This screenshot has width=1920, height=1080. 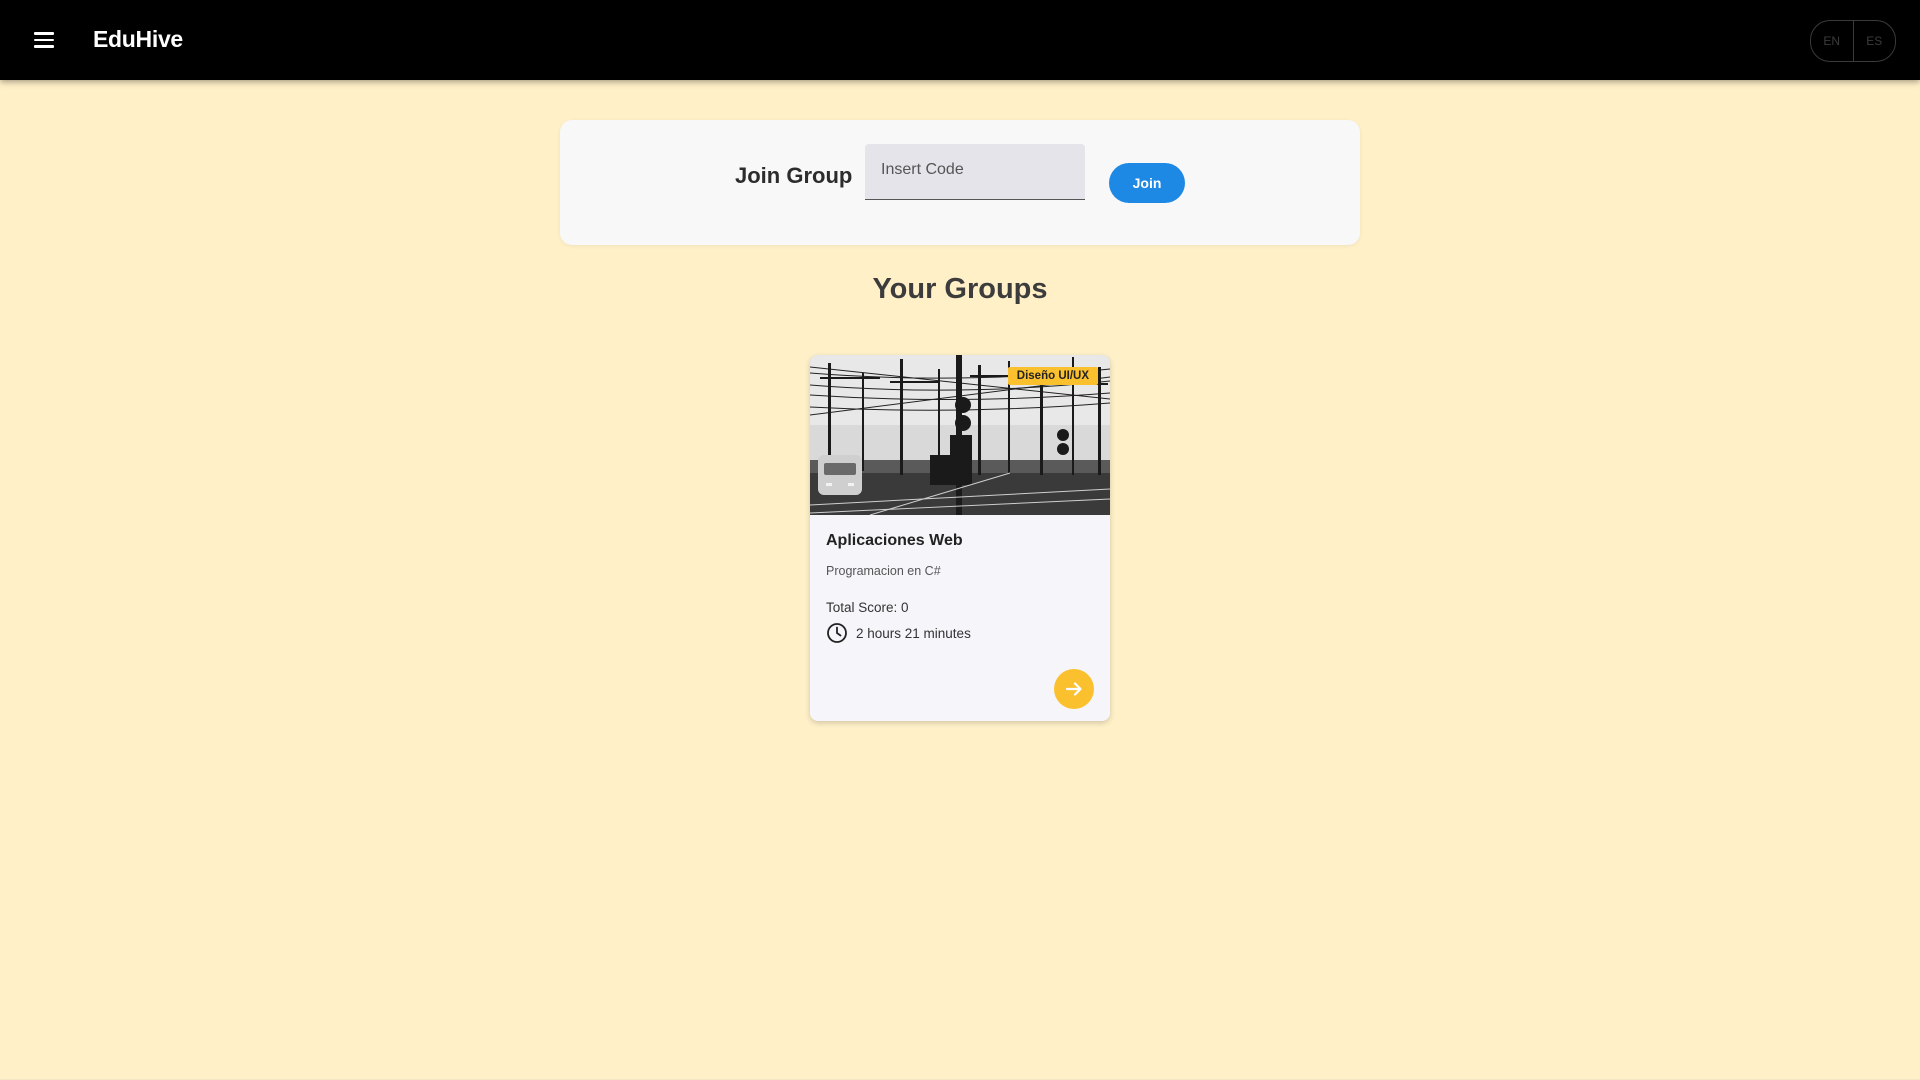 I want to click on group-total-score: Total Score: 0, so click(x=867, y=607).